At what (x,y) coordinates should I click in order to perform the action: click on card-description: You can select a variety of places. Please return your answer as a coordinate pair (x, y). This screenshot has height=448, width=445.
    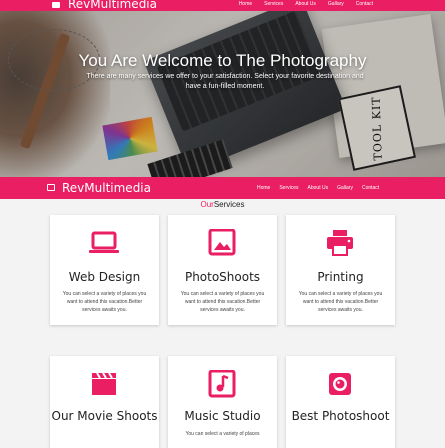
    Looking at the image, I should click on (222, 434).